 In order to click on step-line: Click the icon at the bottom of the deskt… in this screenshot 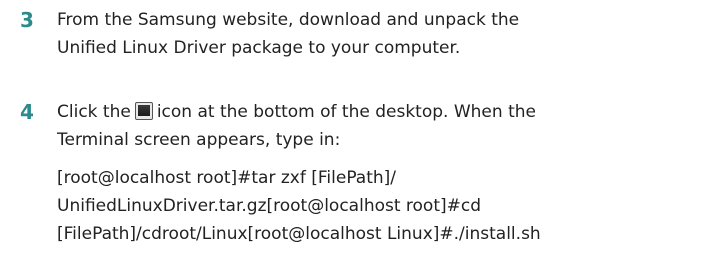, I will do `click(388, 112)`.